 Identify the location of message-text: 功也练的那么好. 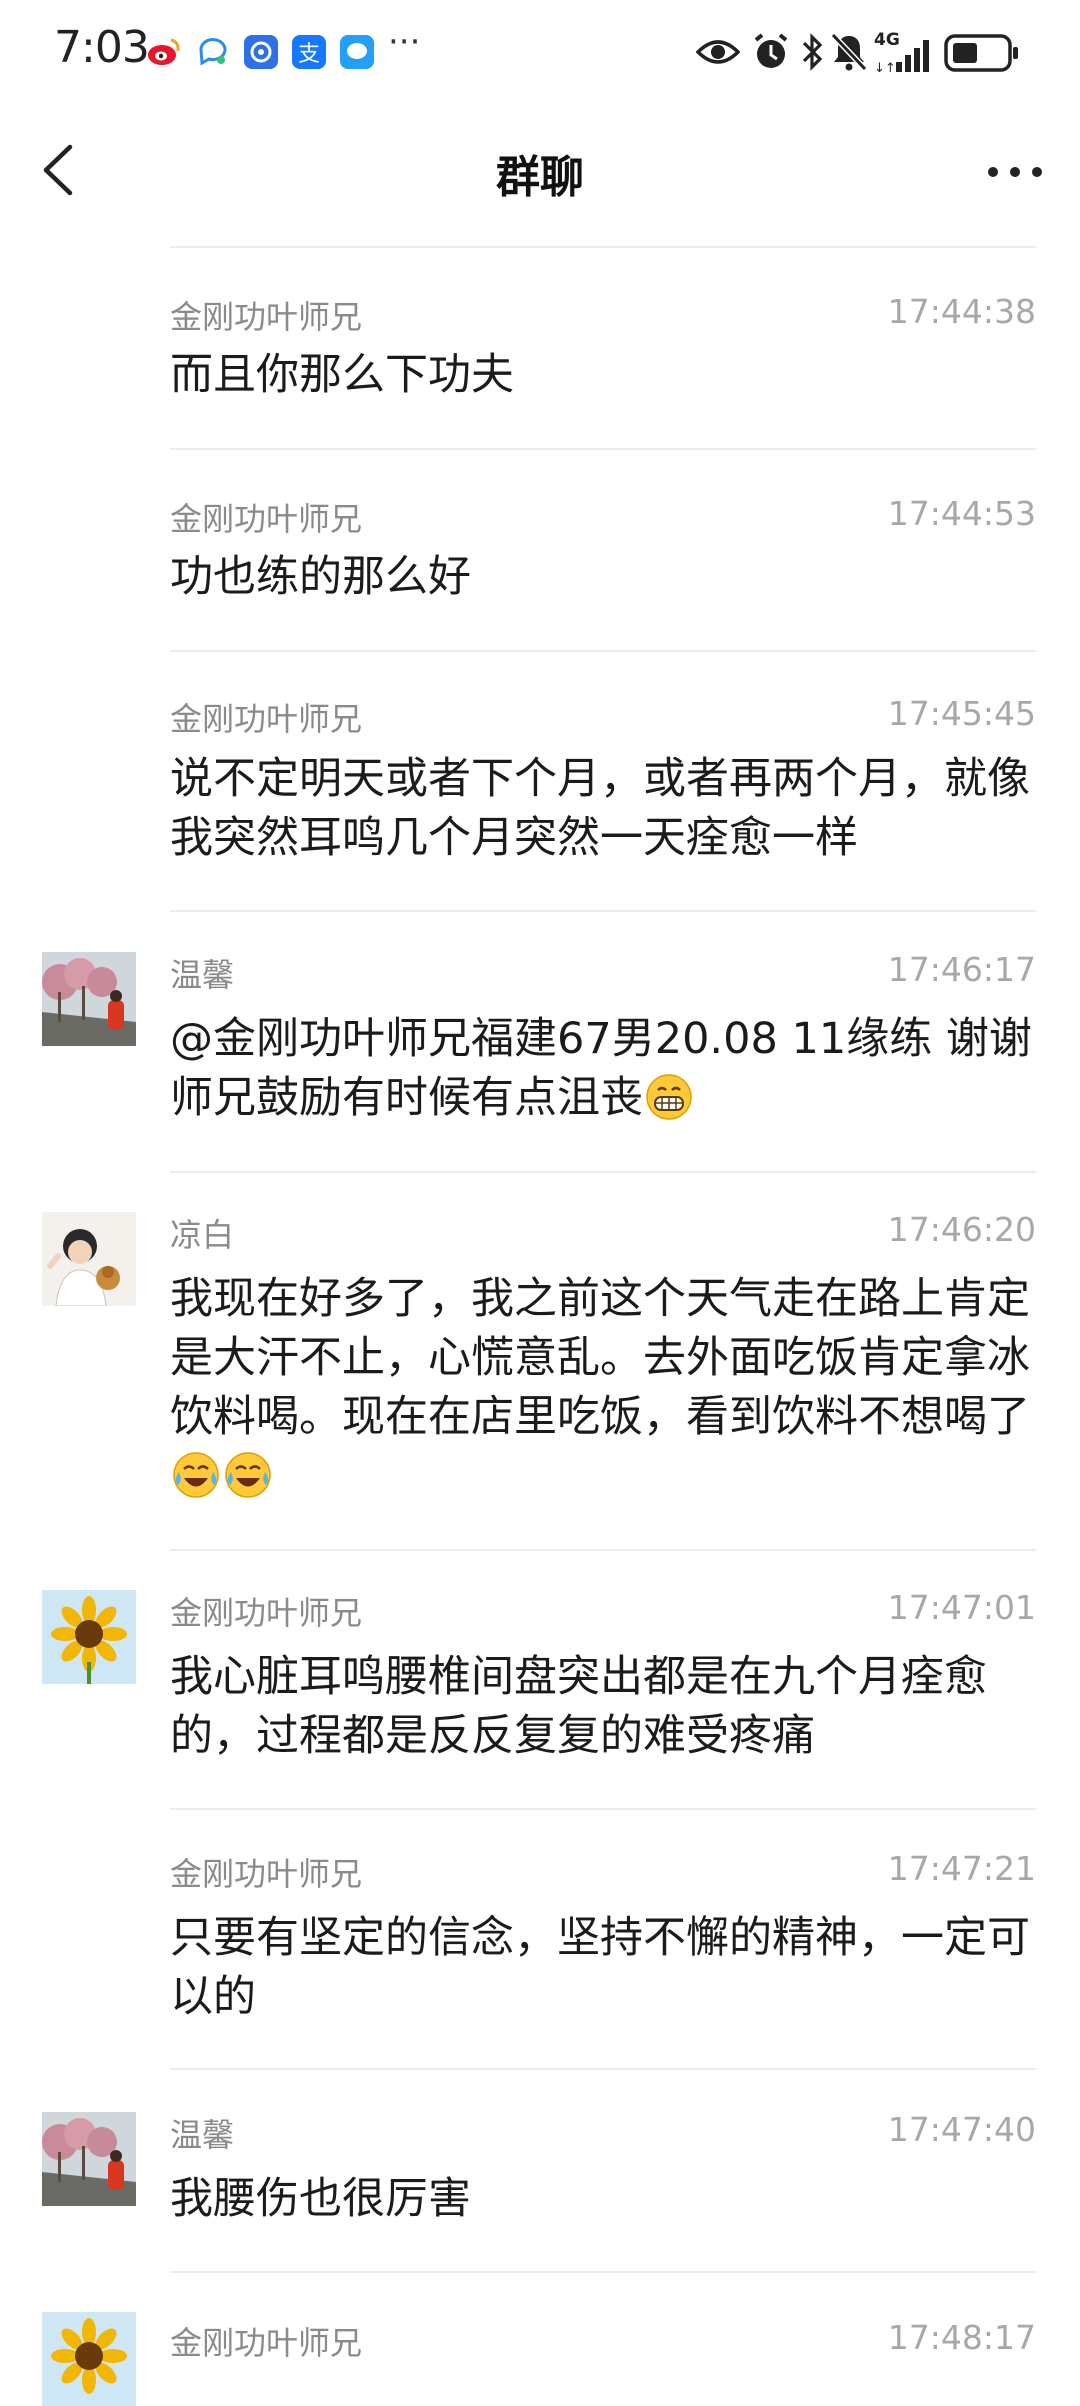
(320, 577).